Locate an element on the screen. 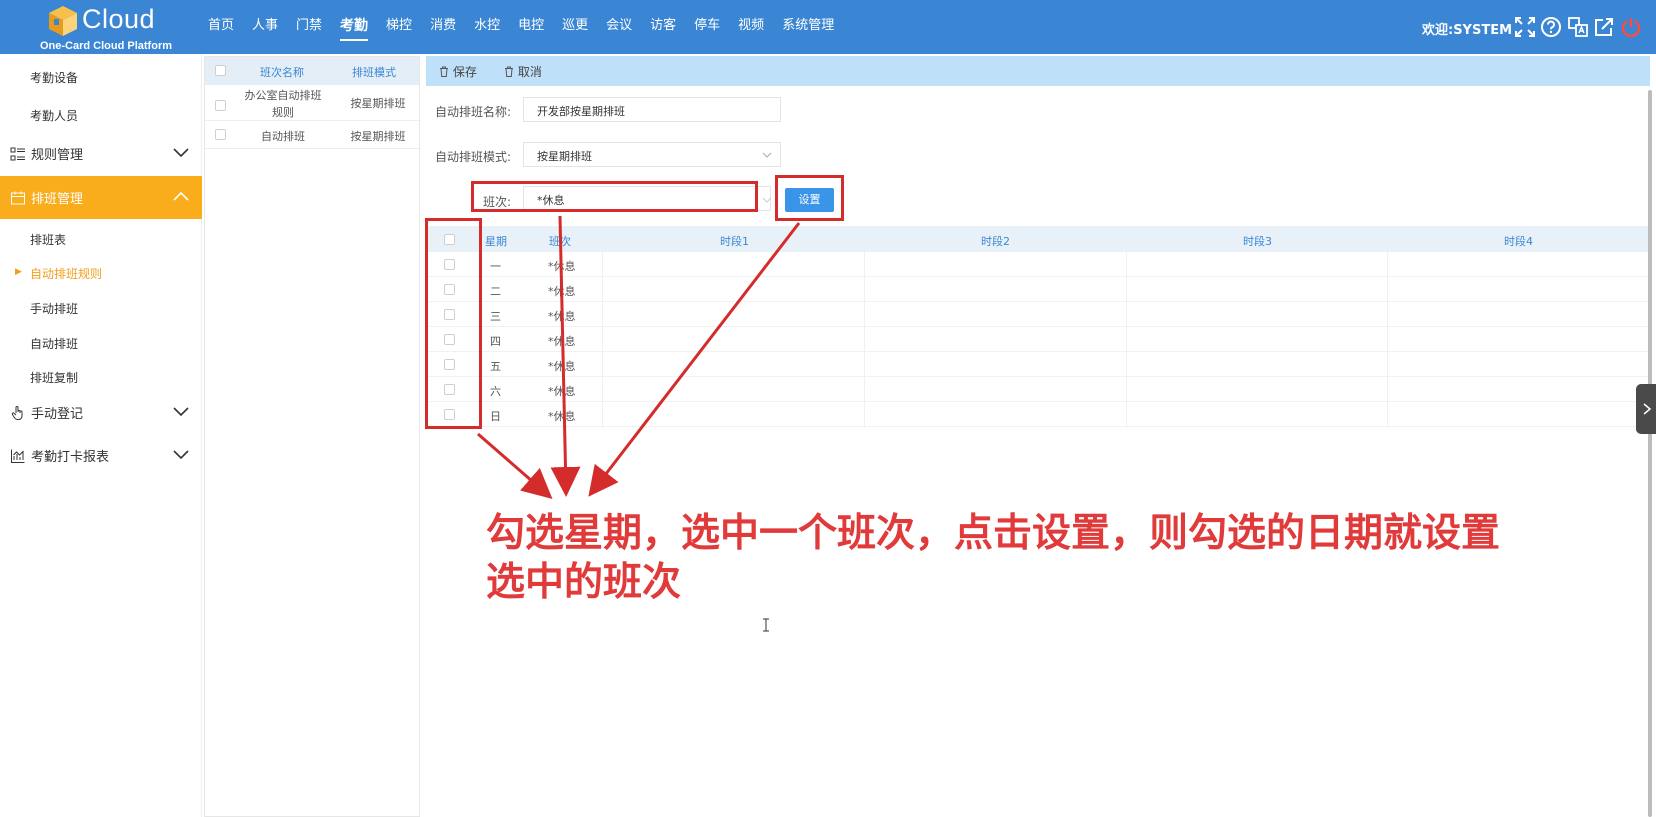 This screenshot has height=817, width=1656. annotation-line1: 勾选星期，选中一个班次，点击设置，则勾选的日期就设置 is located at coordinates (993, 533).